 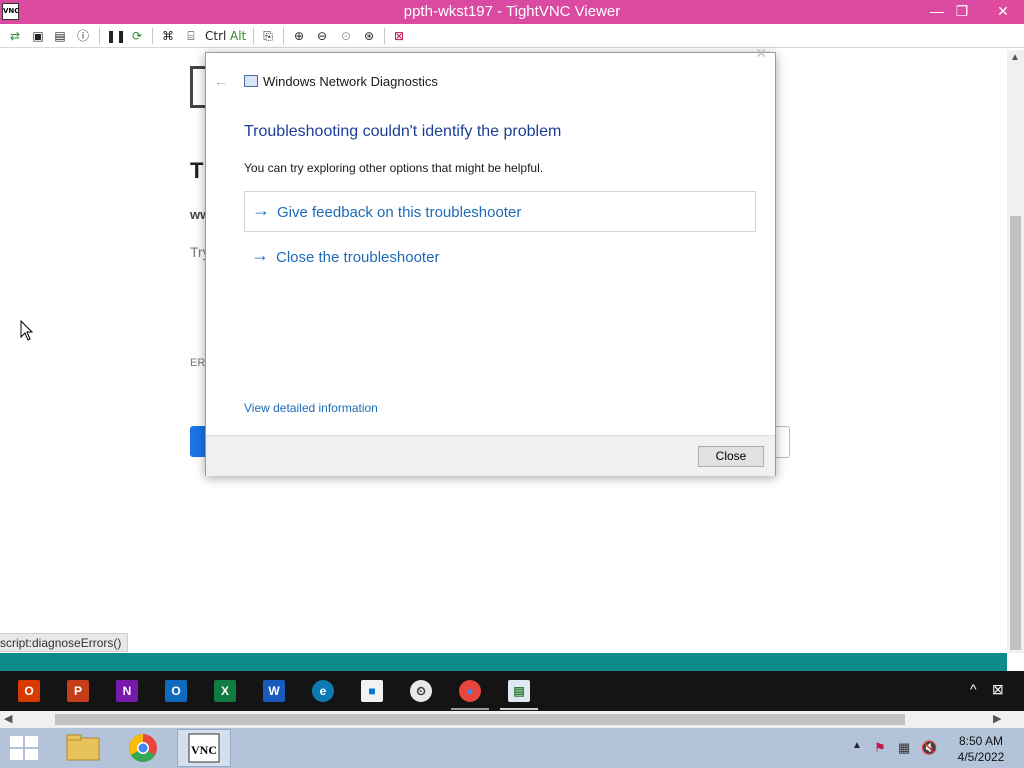 What do you see at coordinates (274, 691) in the screenshot?
I see `word-icon: W` at bounding box center [274, 691].